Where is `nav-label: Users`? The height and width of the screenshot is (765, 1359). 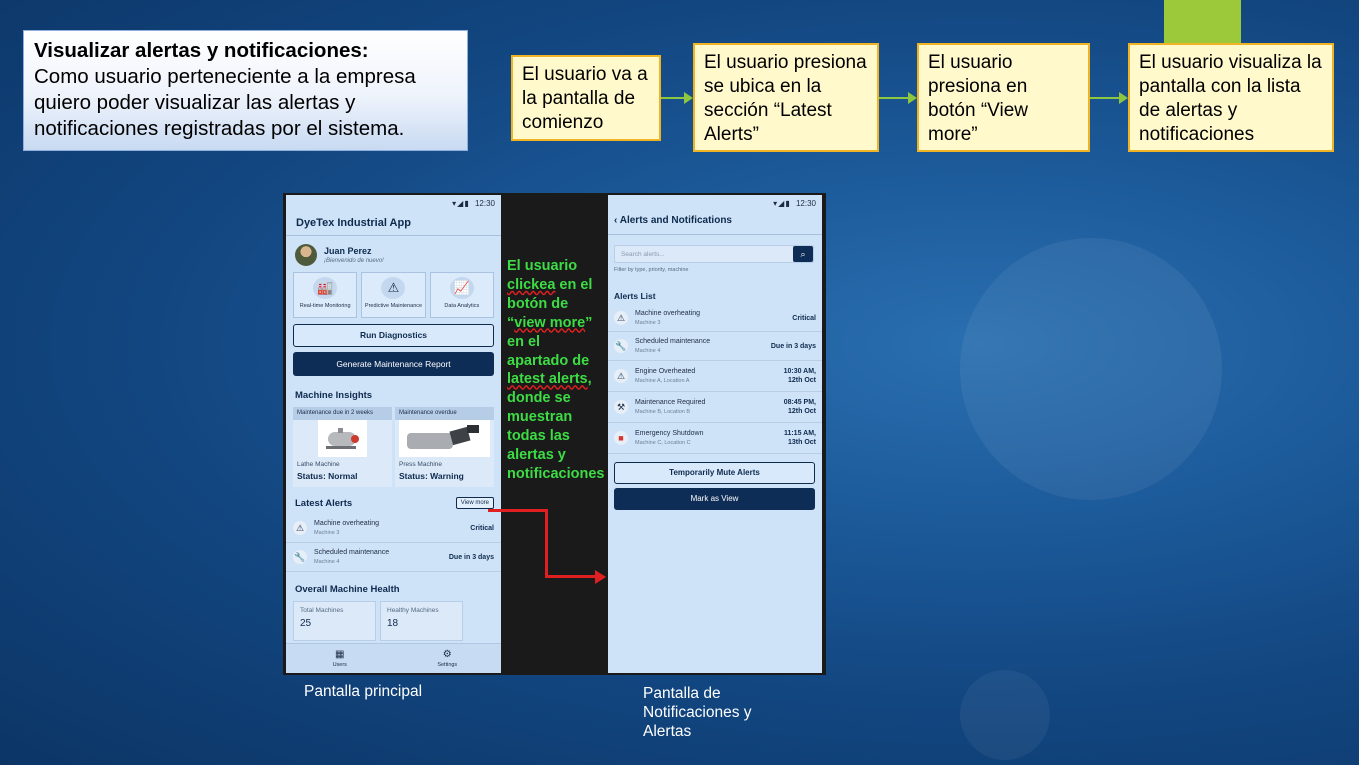
nav-label: Users is located at coordinates (339, 665).